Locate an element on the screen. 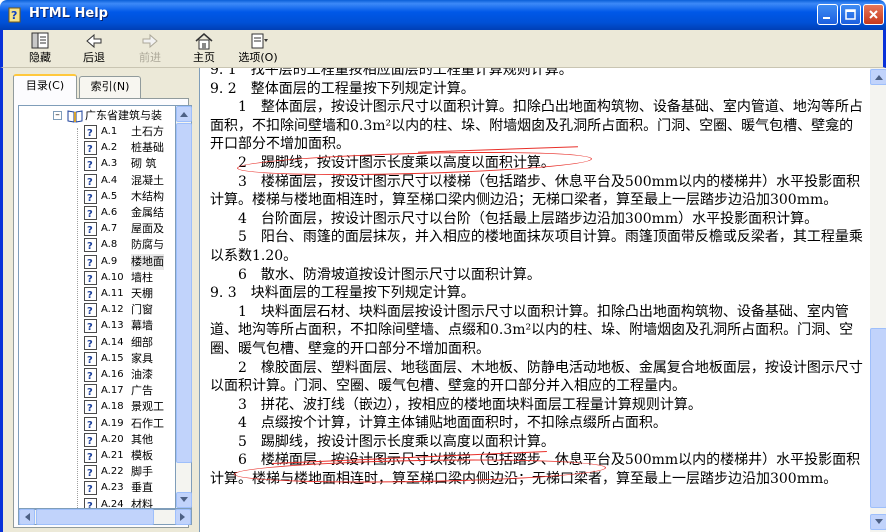 This screenshot has width=886, height=532. tree-item: ? A.24 材料 is located at coordinates (97, 503).